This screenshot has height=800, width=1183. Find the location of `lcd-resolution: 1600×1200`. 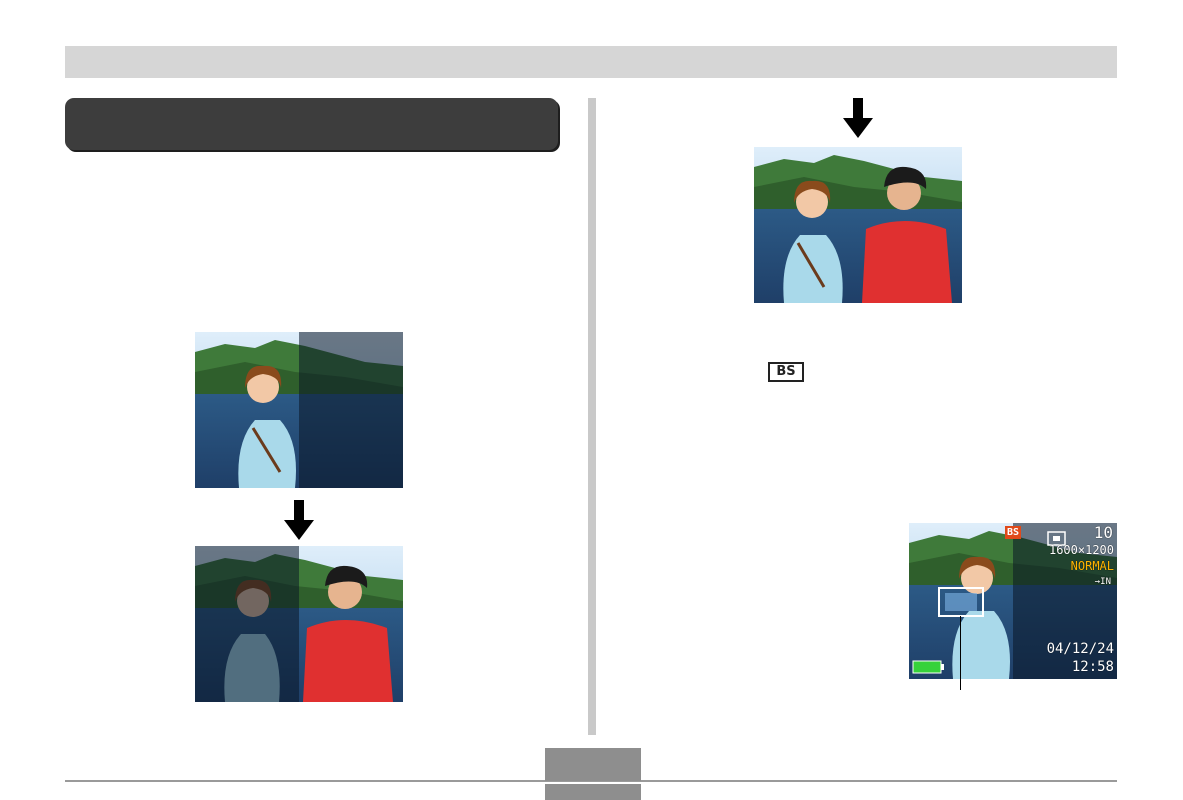

lcd-resolution: 1600×1200 is located at coordinates (1081, 550).